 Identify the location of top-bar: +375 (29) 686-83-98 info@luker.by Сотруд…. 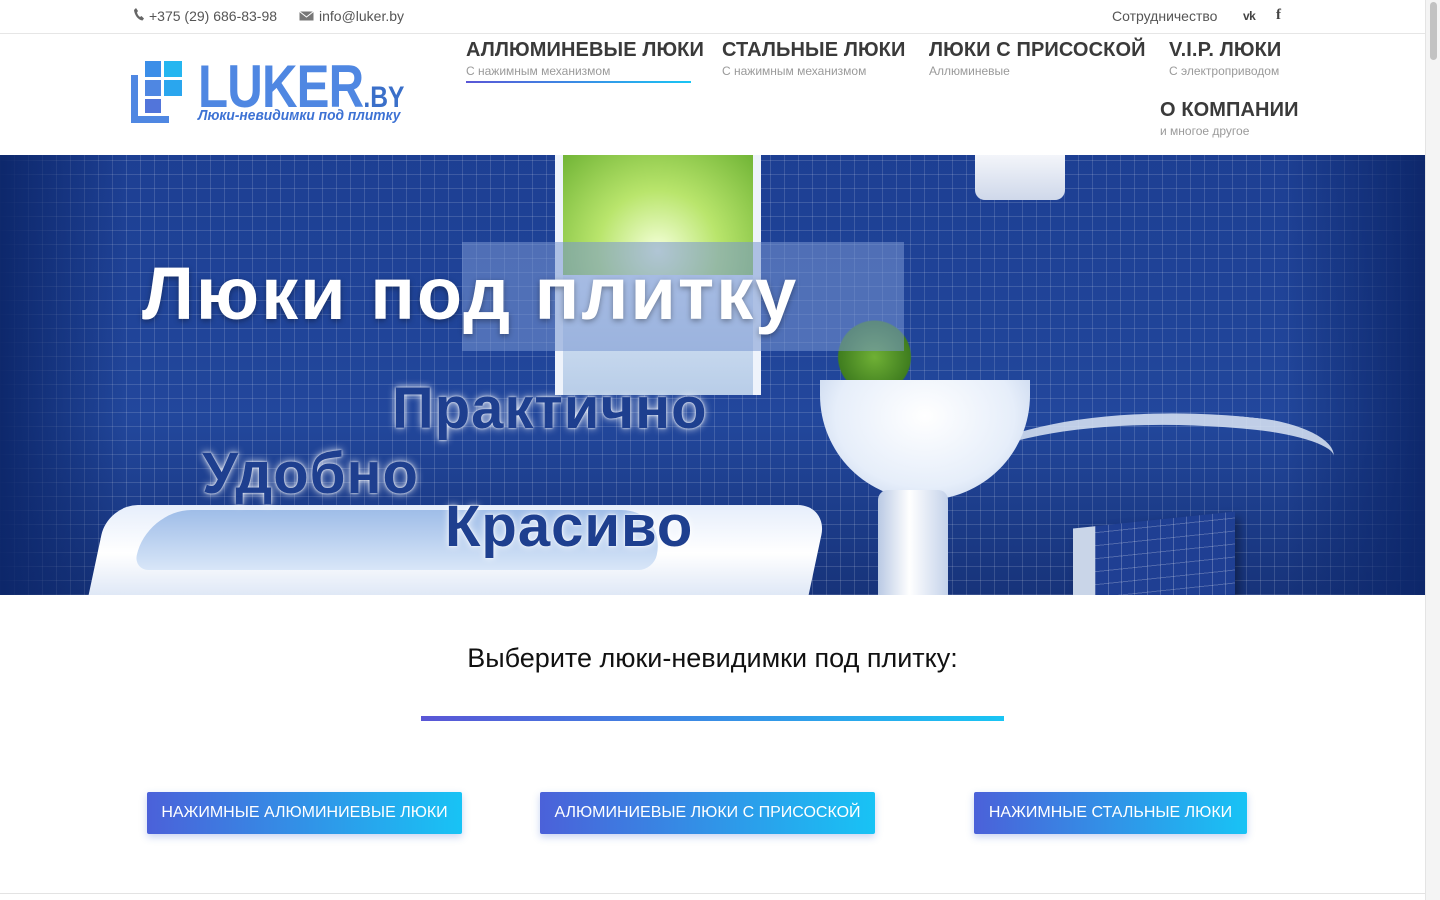
(712, 17).